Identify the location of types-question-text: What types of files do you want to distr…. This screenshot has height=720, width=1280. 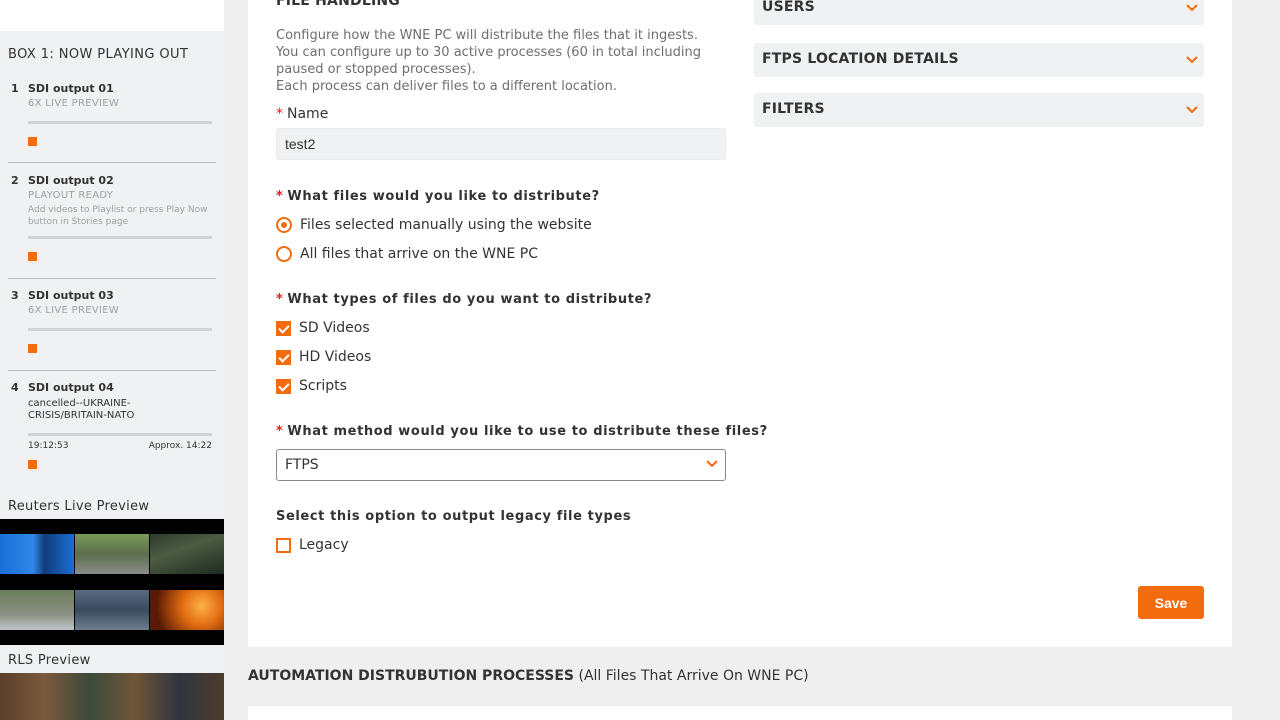
(470, 299).